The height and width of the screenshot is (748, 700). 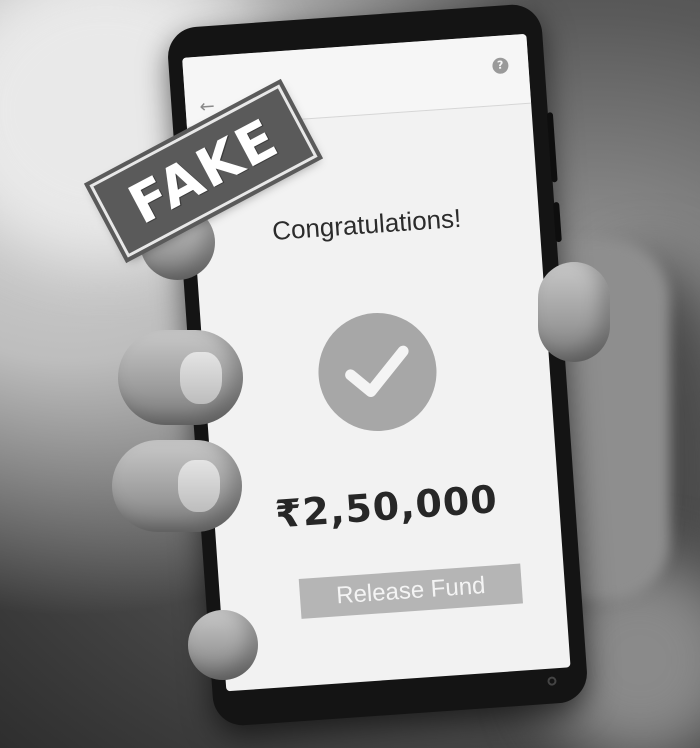 What do you see at coordinates (500, 66) in the screenshot?
I see `help-icon: ?` at bounding box center [500, 66].